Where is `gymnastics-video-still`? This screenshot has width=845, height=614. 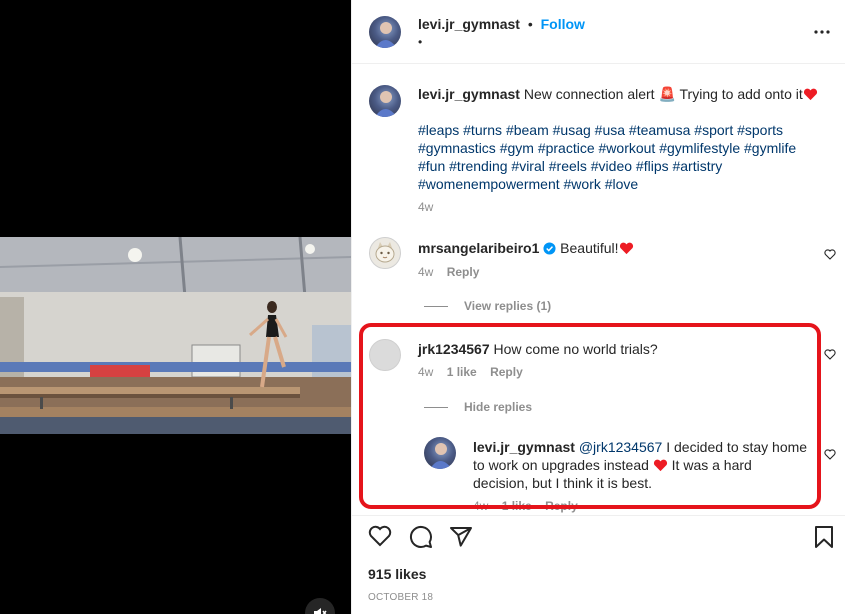 gymnastics-video-still is located at coordinates (175, 335).